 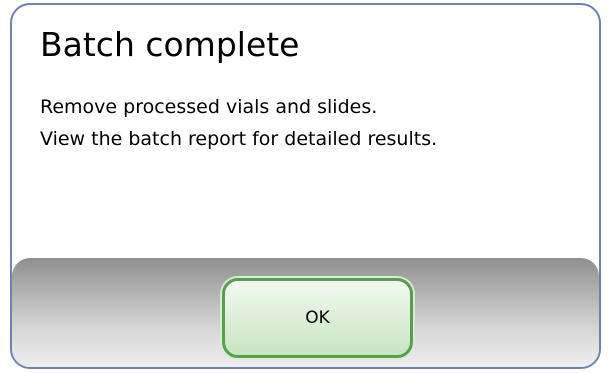 What do you see at coordinates (209, 107) in the screenshot?
I see `message-line-remove: Remove processed vials and slides.` at bounding box center [209, 107].